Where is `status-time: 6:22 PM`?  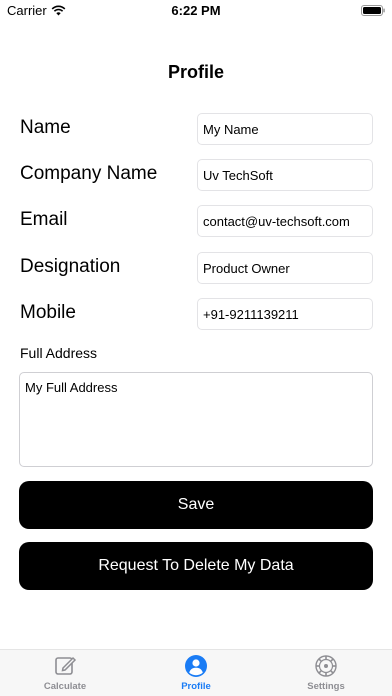
status-time: 6:22 PM is located at coordinates (196, 10).